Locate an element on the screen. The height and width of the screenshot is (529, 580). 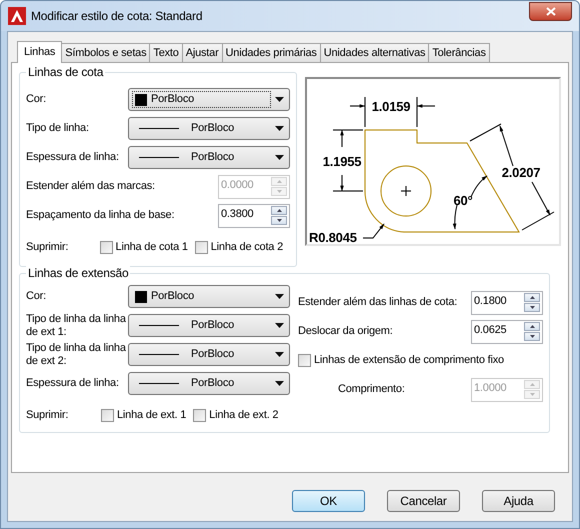
field-label: Tipo de linha da linha de ext 2: is located at coordinates (76, 355).